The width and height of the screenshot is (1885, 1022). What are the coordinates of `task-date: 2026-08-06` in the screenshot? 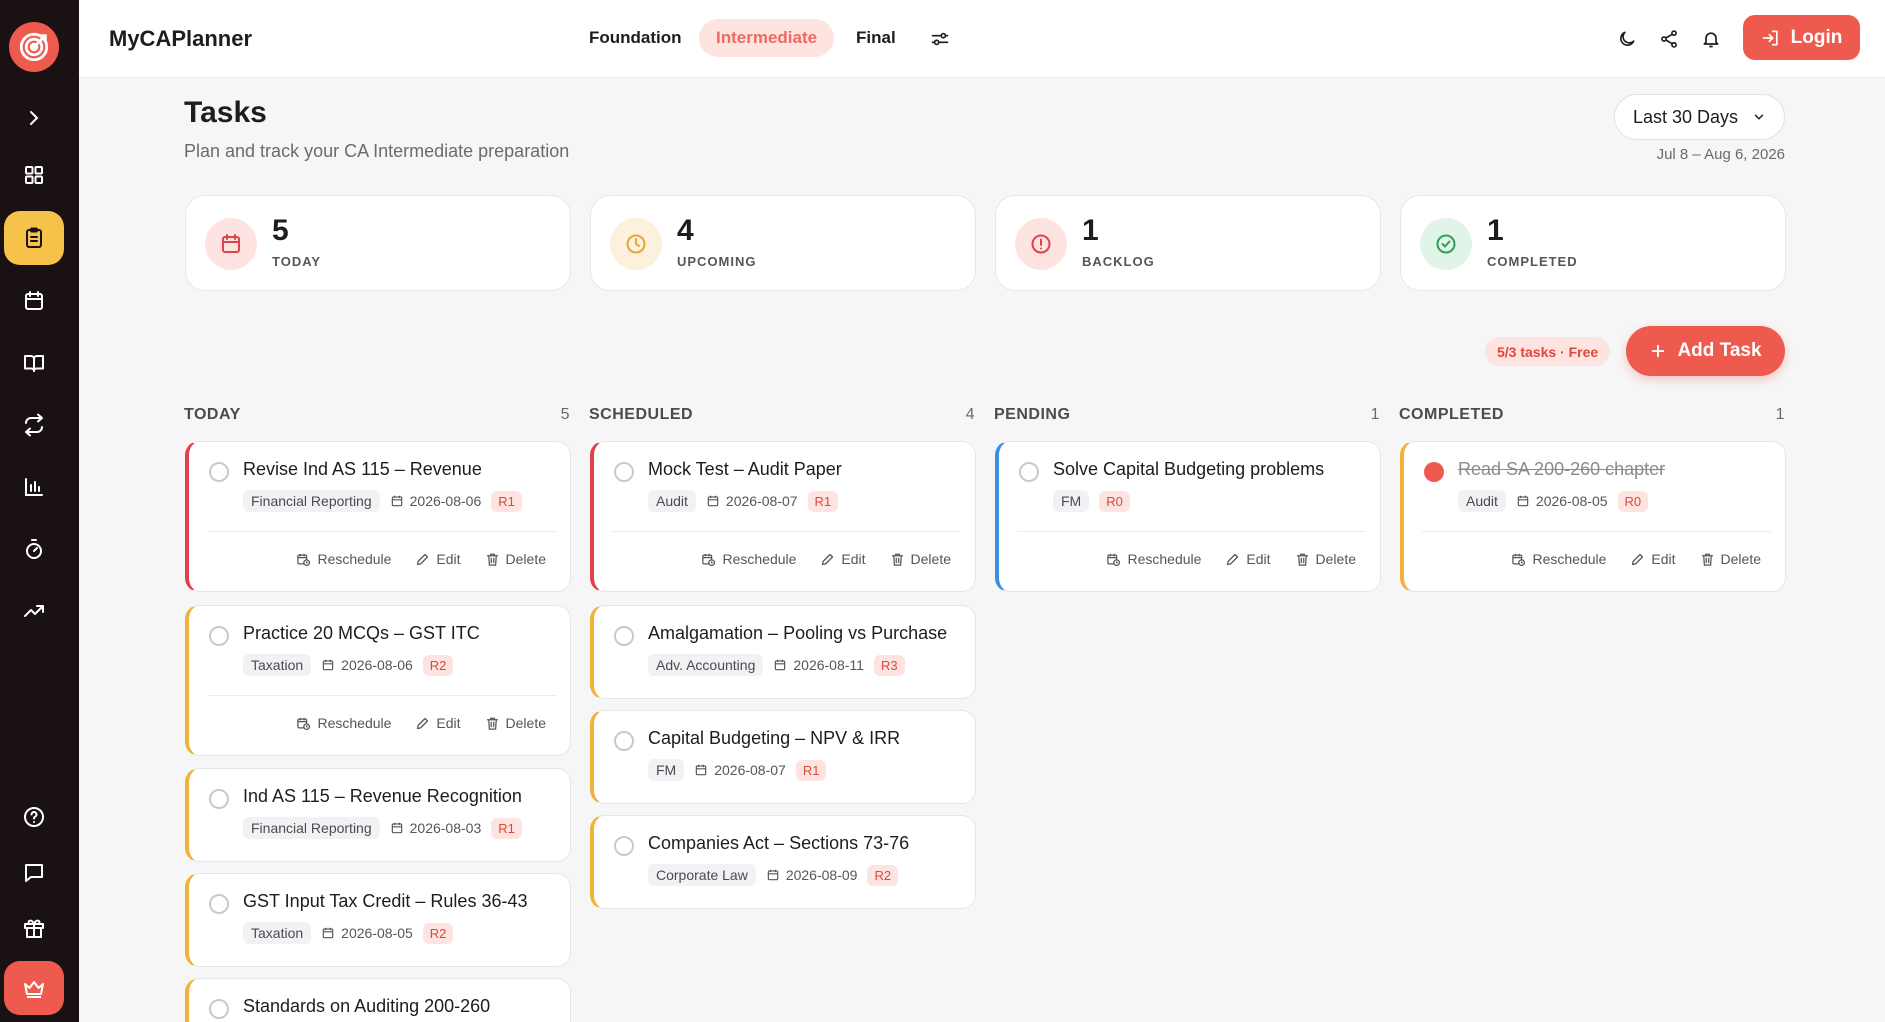 It's located at (436, 501).